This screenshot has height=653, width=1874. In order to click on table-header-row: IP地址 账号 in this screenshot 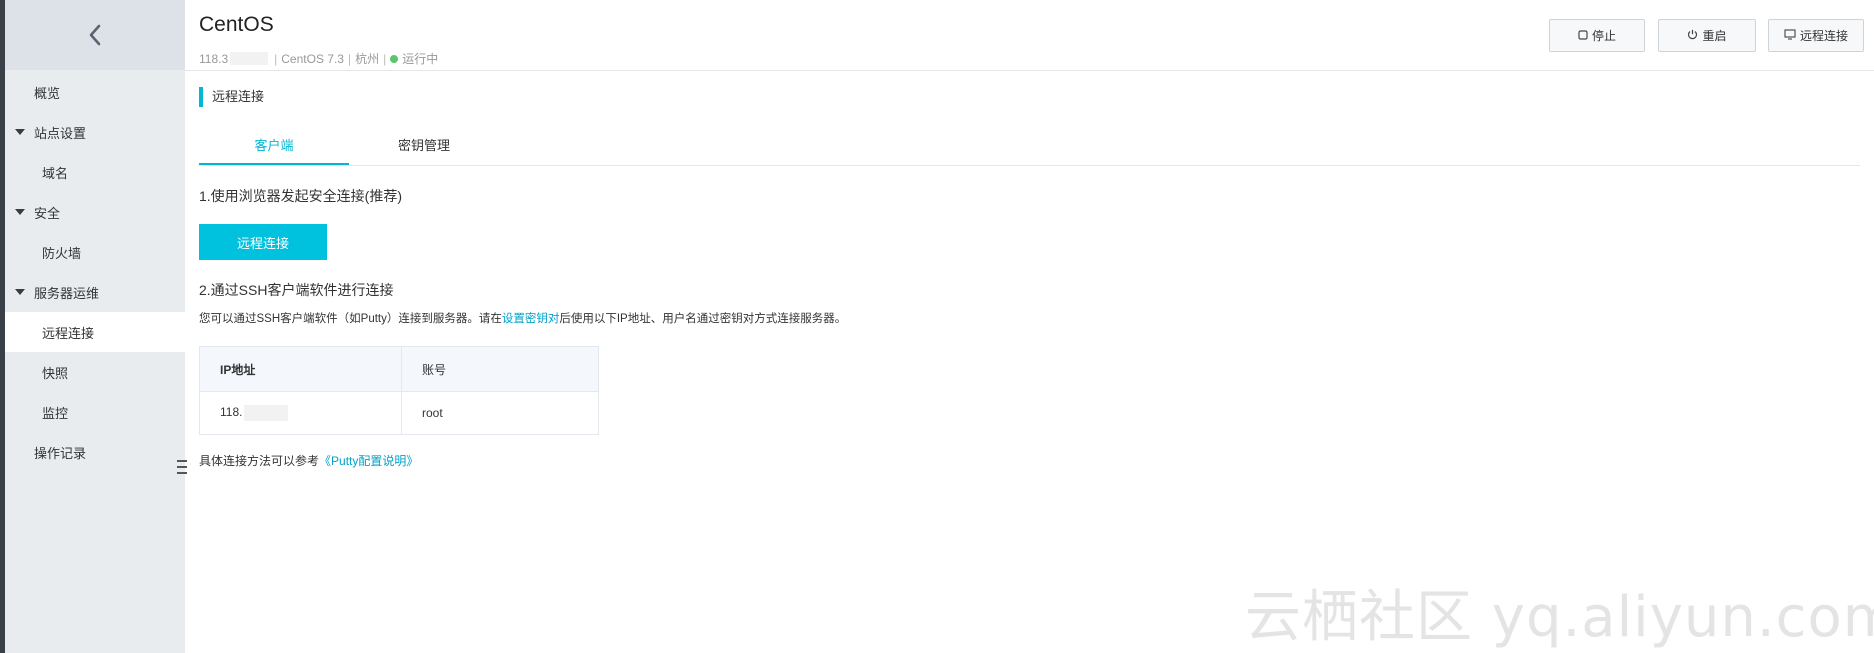, I will do `click(399, 369)`.